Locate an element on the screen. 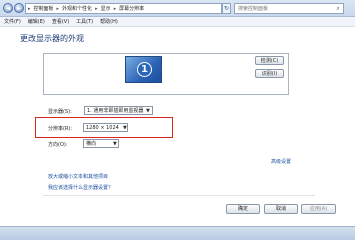  ok-button: 确定 is located at coordinates (243, 209).